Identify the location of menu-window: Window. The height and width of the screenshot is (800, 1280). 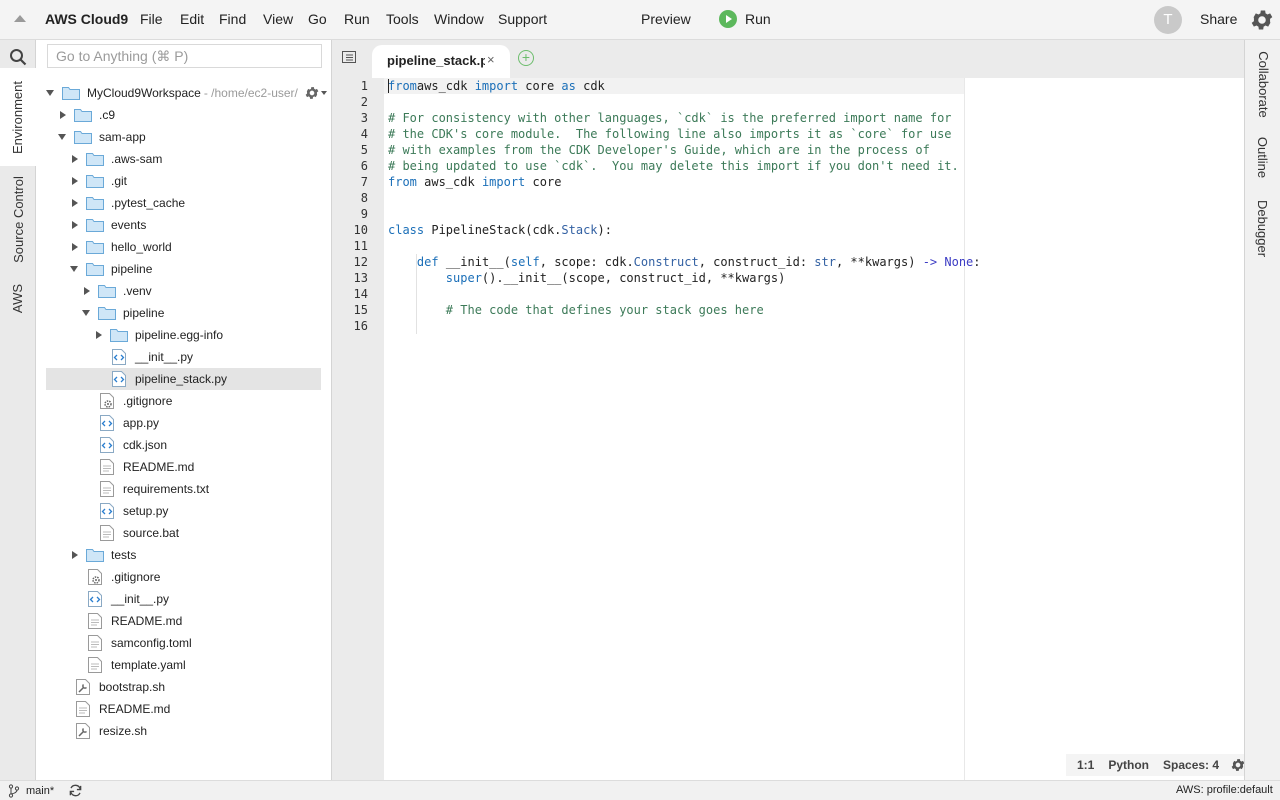
(459, 19).